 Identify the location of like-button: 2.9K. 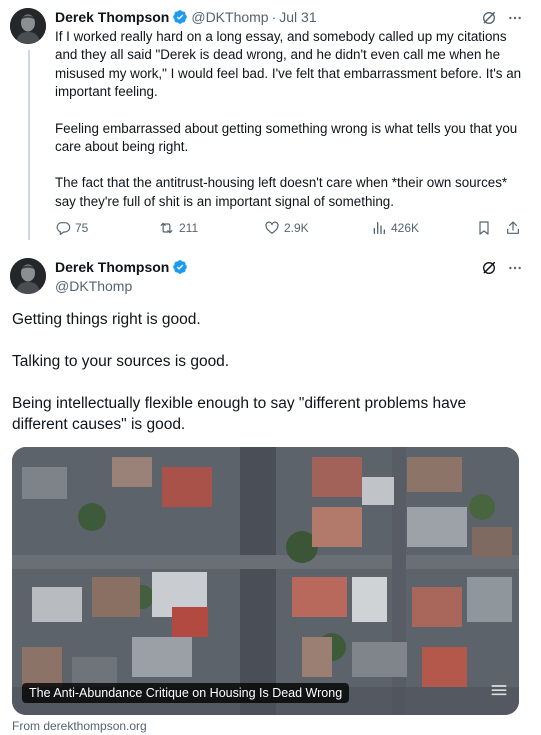
(286, 228).